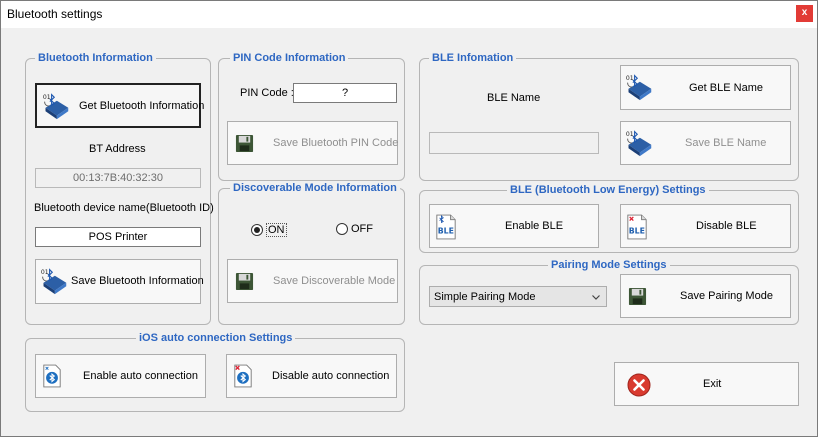 The image size is (818, 437). I want to click on button-label: Get Bluetooth Information, so click(142, 106).